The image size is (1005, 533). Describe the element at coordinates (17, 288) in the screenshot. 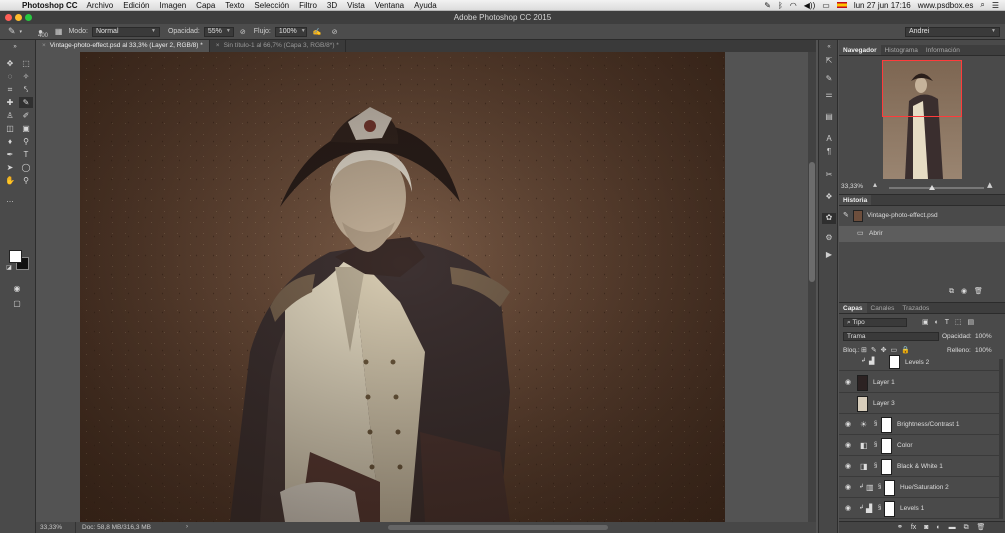

I see `quick-mask-icon: ◉` at that location.